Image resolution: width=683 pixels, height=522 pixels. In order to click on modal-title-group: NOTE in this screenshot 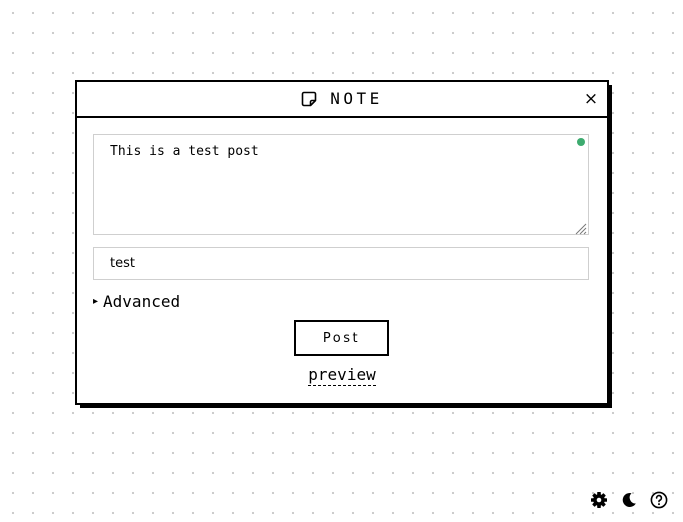, I will do `click(342, 99)`.